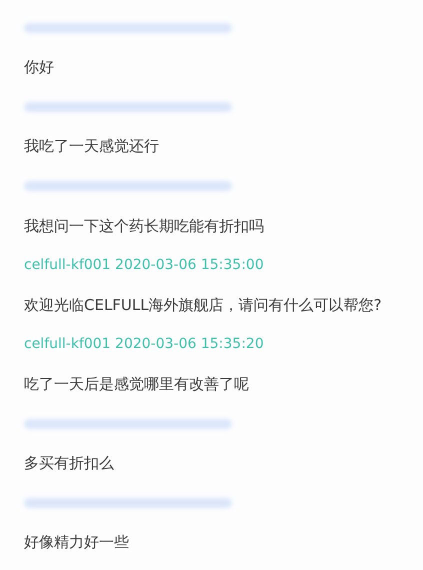  What do you see at coordinates (69, 463) in the screenshot?
I see `chat-message: 多买有折扣么` at bounding box center [69, 463].